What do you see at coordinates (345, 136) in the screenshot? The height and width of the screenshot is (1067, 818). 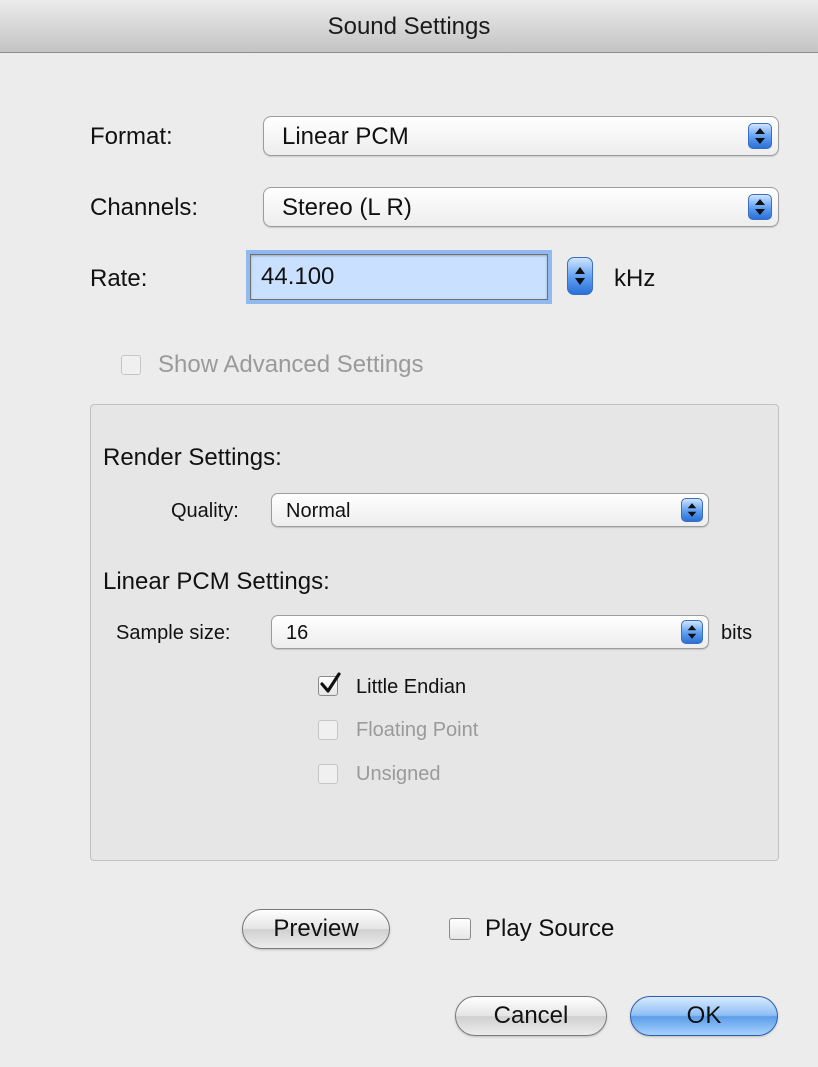 I see `format-popup-value: Linear PCM` at bounding box center [345, 136].